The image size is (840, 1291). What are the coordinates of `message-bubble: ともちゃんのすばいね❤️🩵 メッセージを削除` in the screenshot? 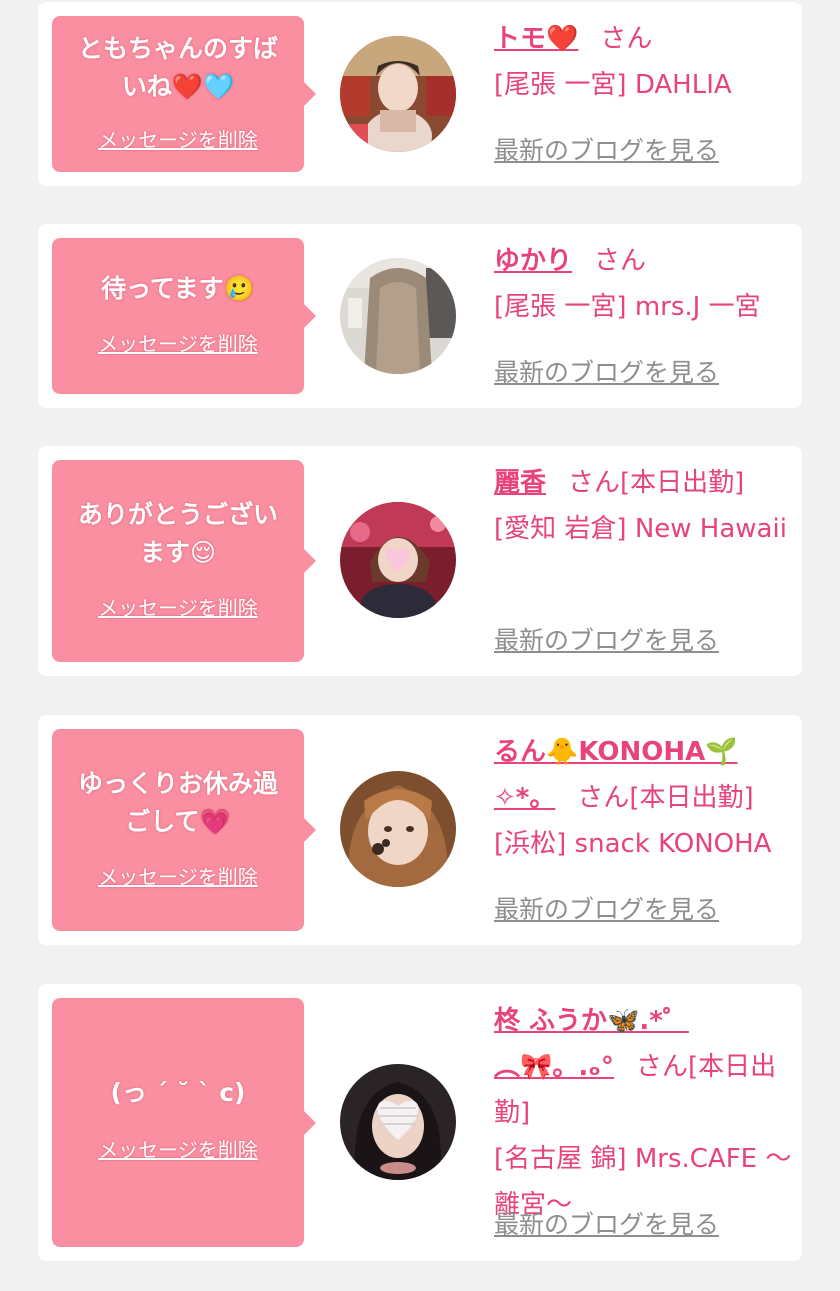 It's located at (184, 94).